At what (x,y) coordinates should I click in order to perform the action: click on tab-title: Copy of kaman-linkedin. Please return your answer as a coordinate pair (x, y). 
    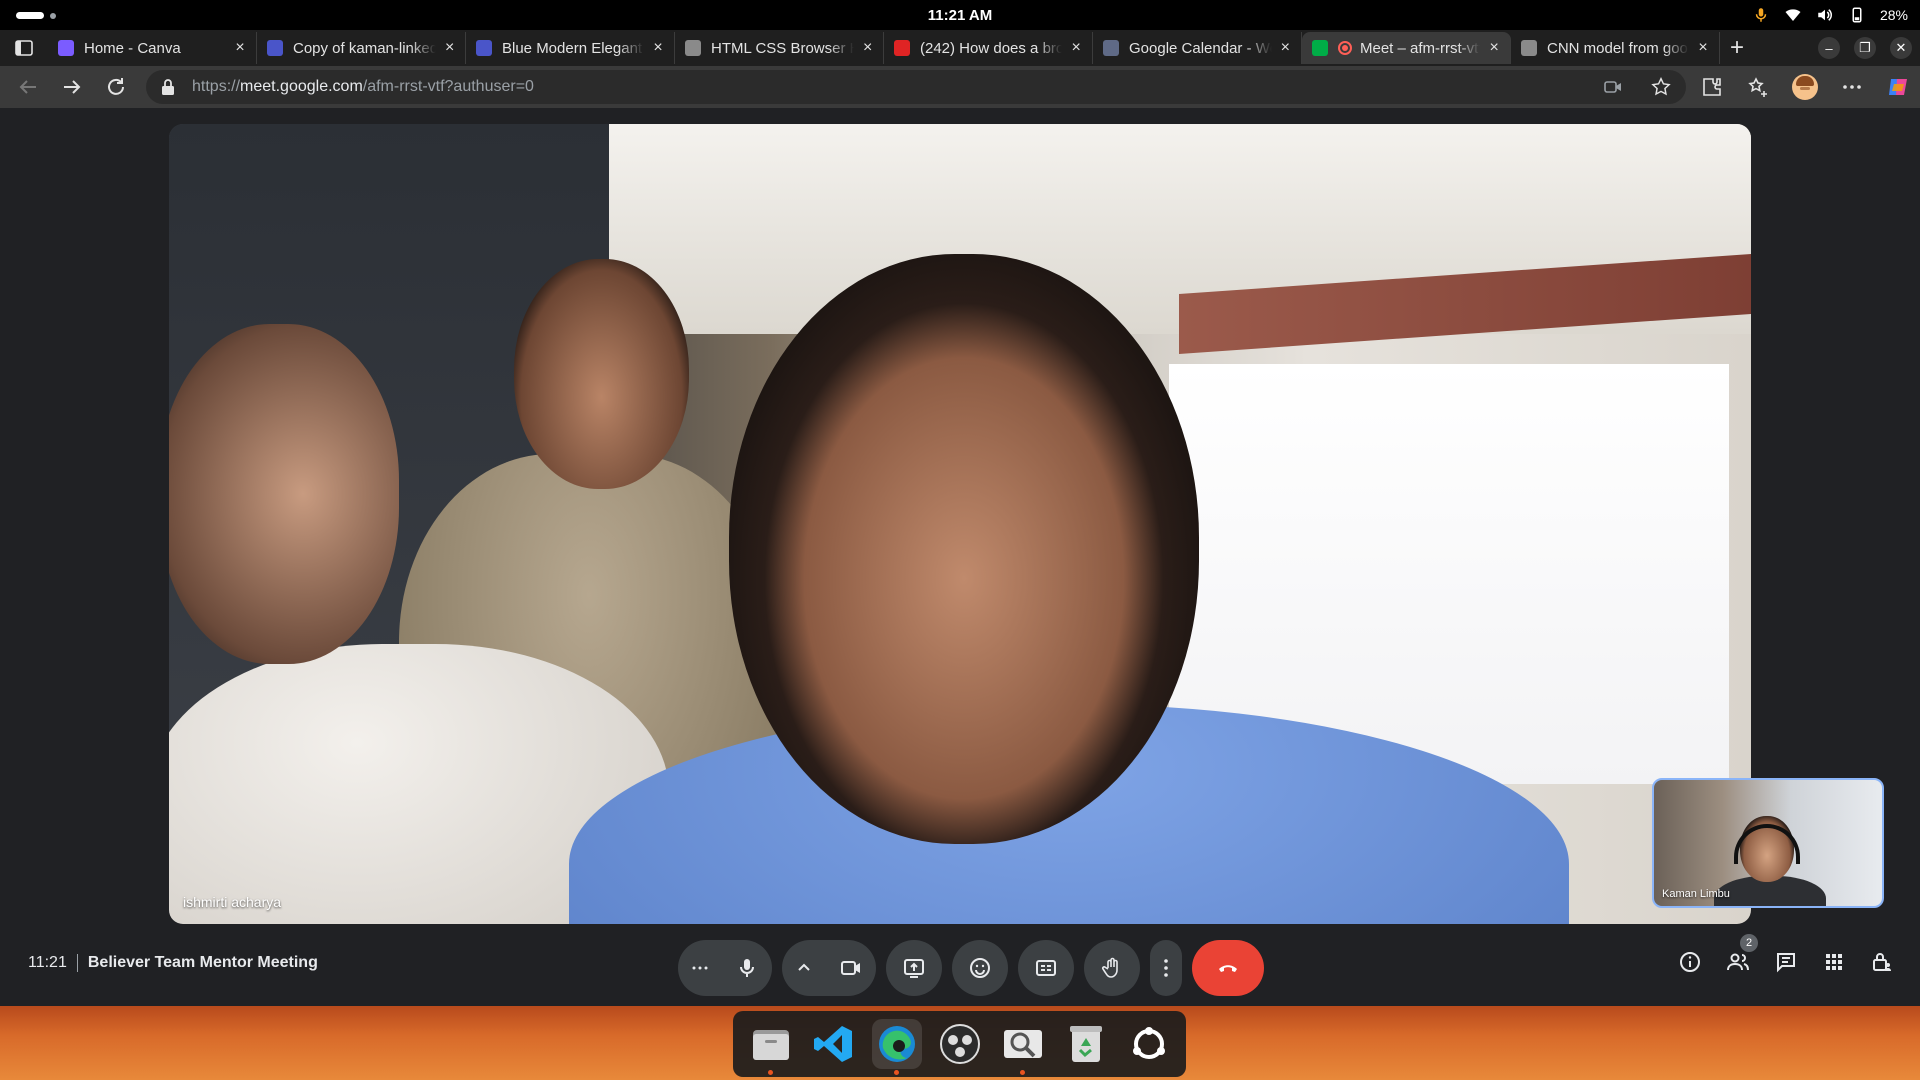
    Looking at the image, I should click on (365, 48).